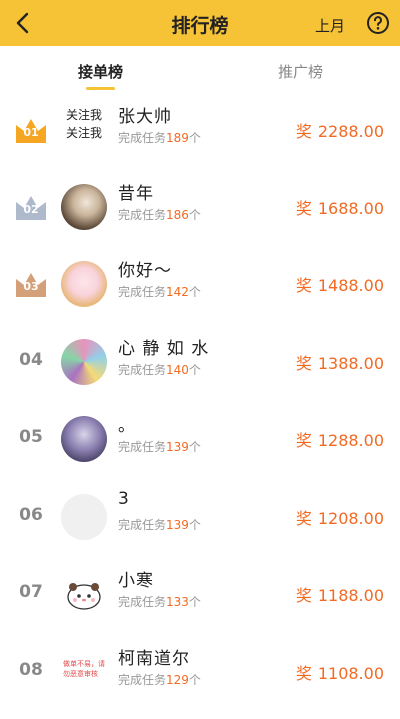 The width and height of the screenshot is (400, 719). Describe the element at coordinates (145, 117) in the screenshot. I see `user-name: 张大帅` at that location.